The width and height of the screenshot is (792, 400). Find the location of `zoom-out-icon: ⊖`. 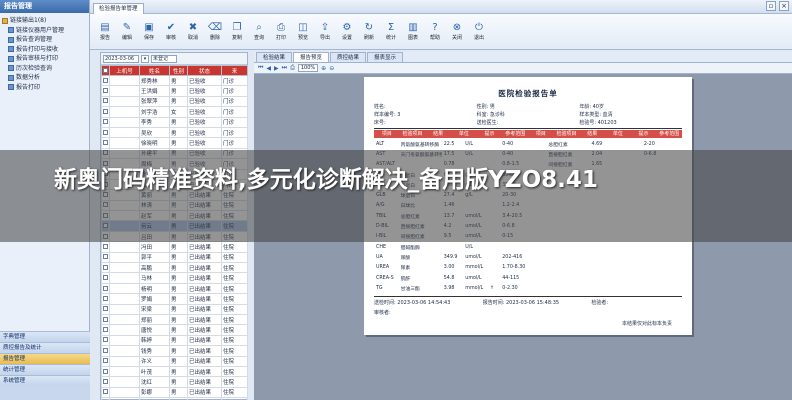

zoom-out-icon: ⊖ is located at coordinates (331, 68).